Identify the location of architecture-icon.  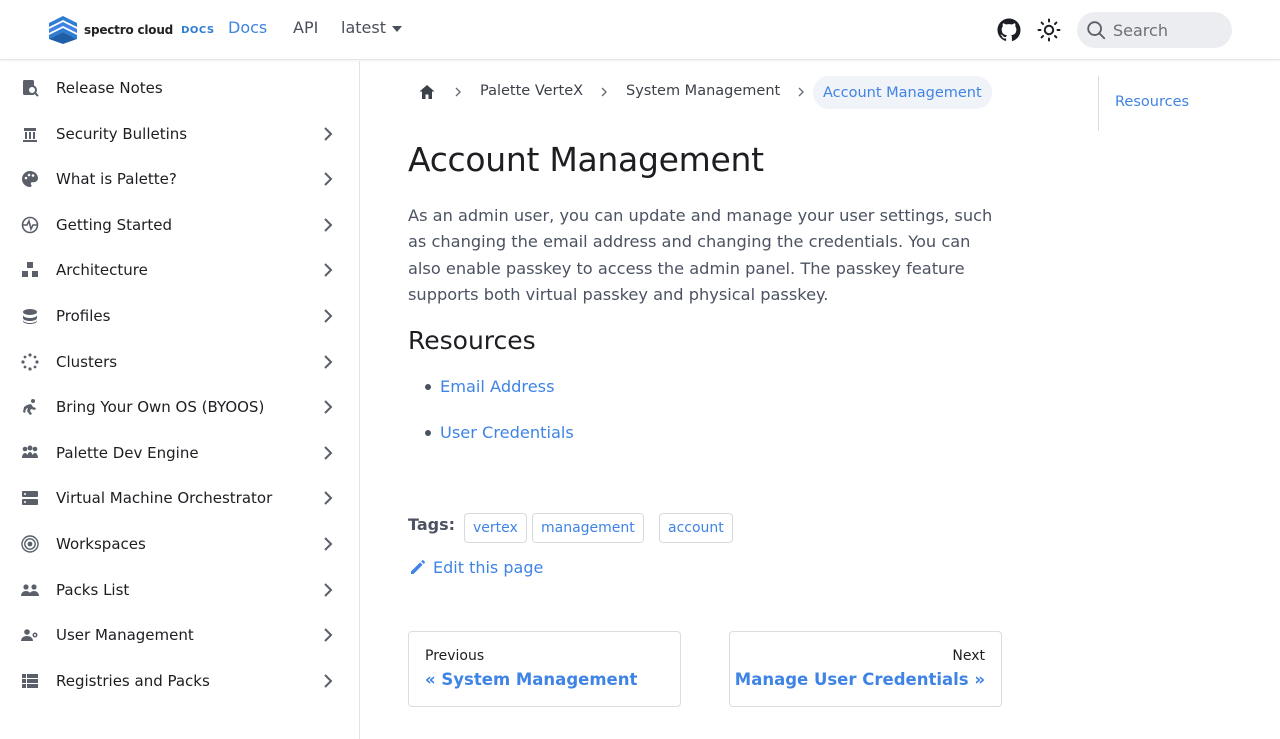
(30, 269).